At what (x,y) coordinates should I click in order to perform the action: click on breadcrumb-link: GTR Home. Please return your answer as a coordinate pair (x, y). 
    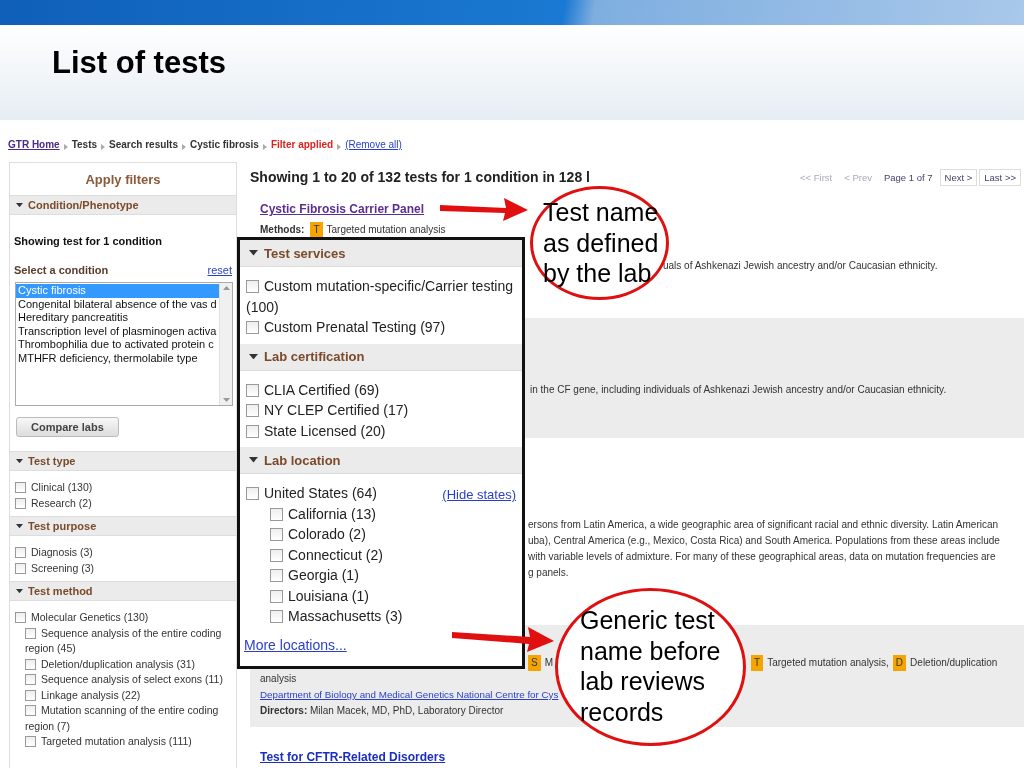
    Looking at the image, I should click on (34, 144).